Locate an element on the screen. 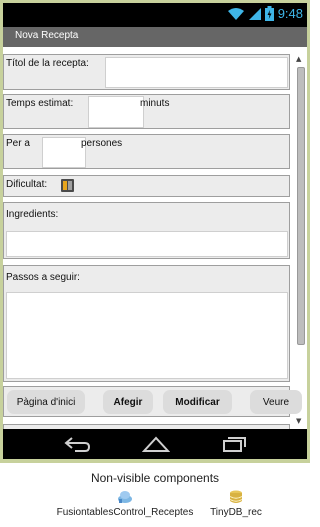  steps-textarea is located at coordinates (147, 335).